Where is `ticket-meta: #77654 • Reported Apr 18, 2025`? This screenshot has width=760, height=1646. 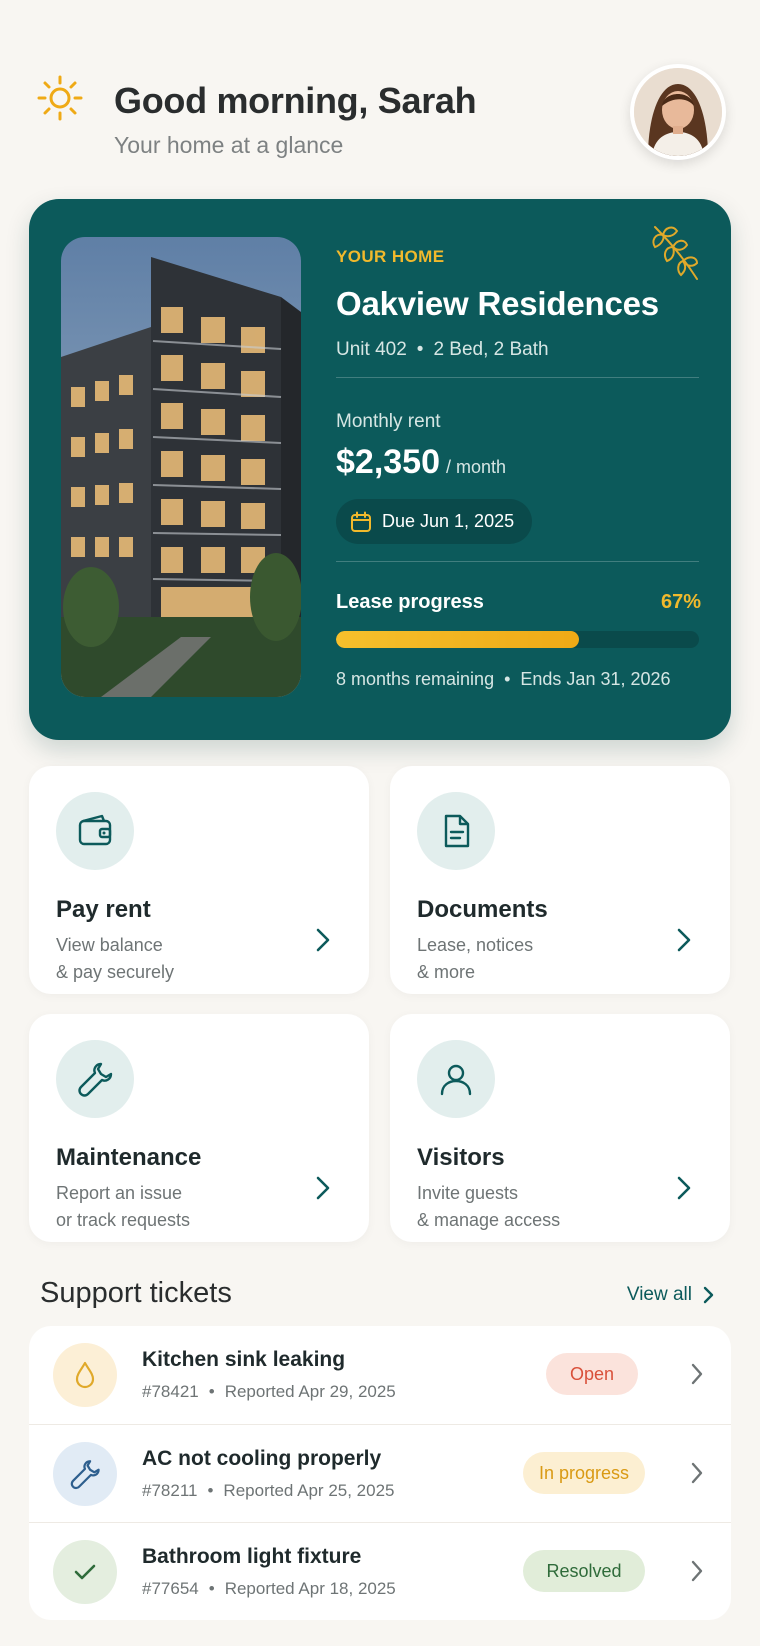
ticket-meta: #77654 • Reported Apr 18, 2025 is located at coordinates (269, 1589).